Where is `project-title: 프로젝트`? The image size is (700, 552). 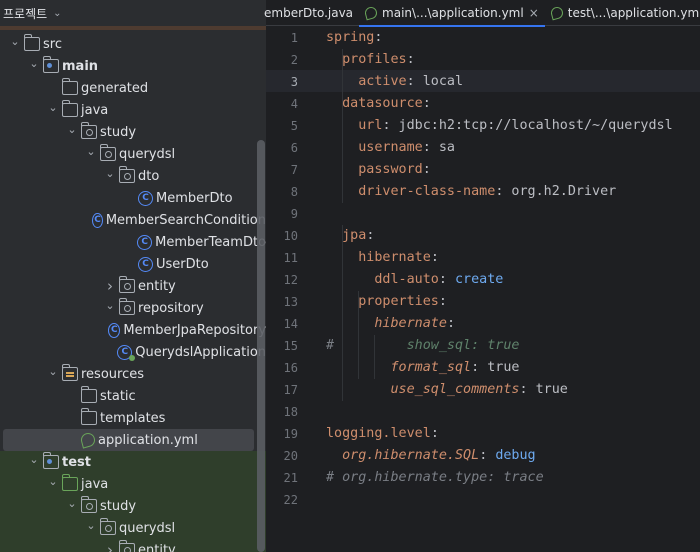 project-title: 프로젝트 is located at coordinates (25, 13).